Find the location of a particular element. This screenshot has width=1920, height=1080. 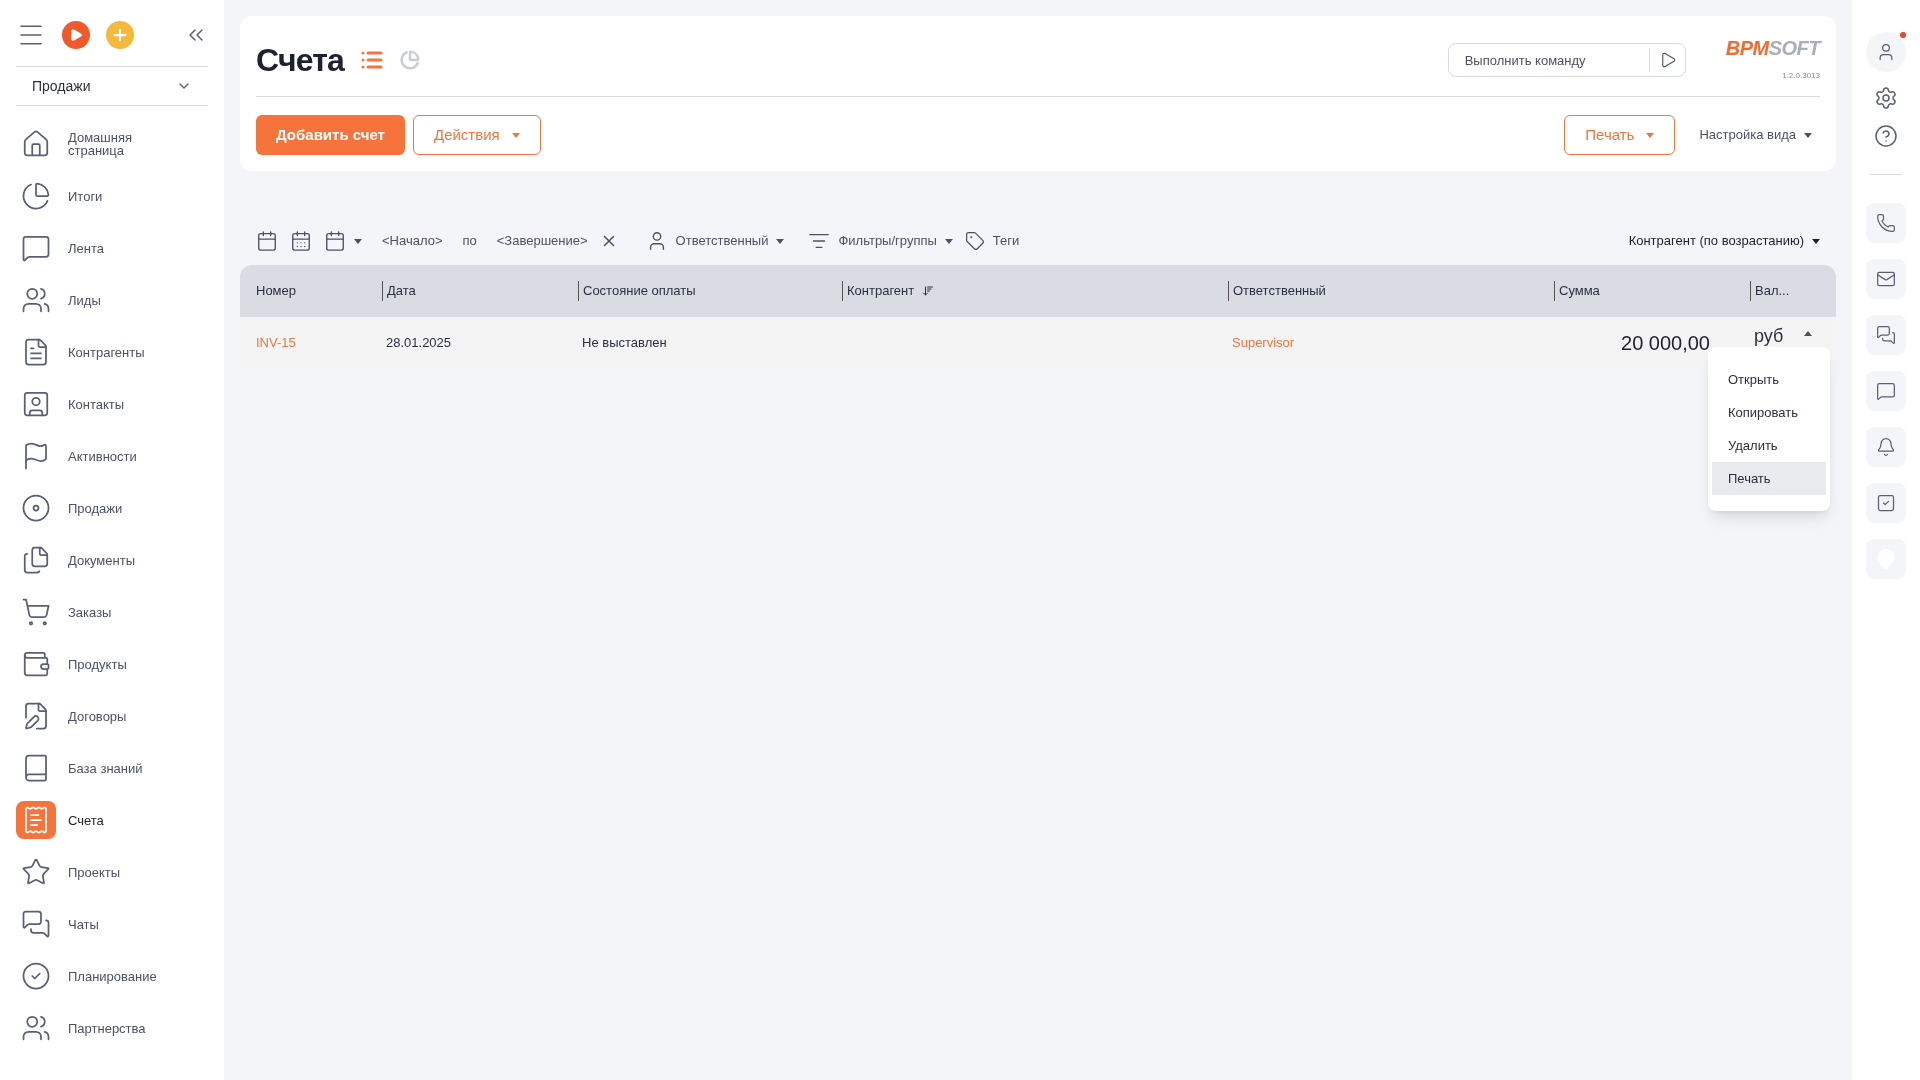

sidebar-item: Домашняя страница is located at coordinates (112, 144).